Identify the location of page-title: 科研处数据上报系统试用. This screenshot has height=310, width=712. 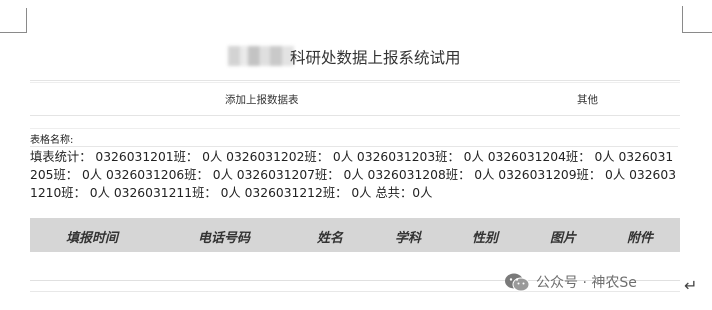
(375, 58).